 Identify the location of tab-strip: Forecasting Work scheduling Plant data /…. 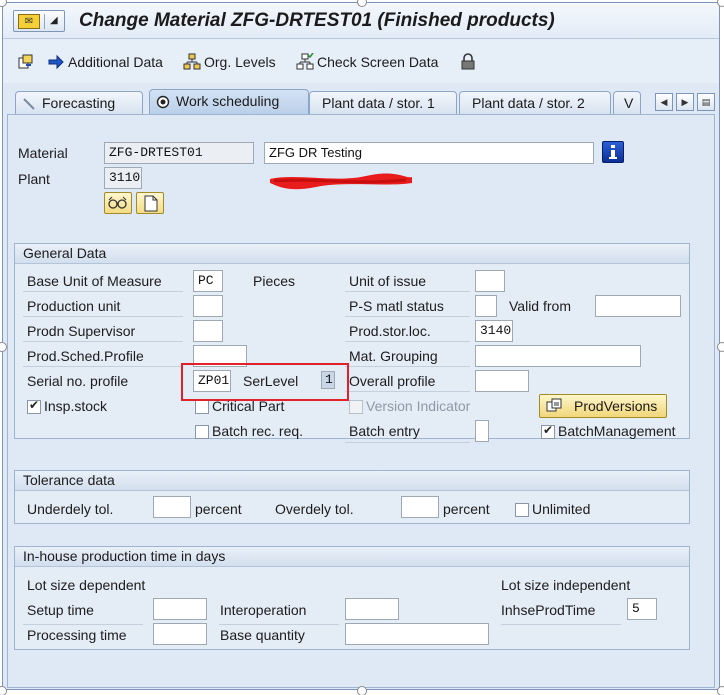
(361, 102).